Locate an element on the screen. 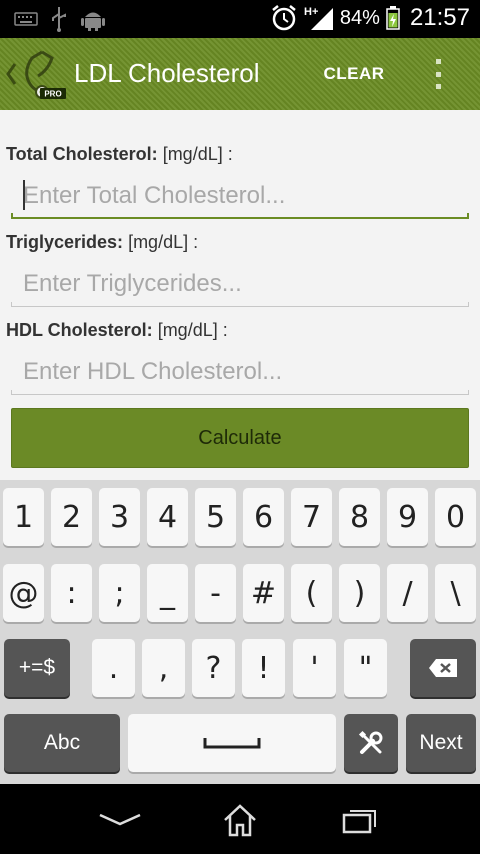 The height and width of the screenshot is (854, 480). settings-key is located at coordinates (371, 743).